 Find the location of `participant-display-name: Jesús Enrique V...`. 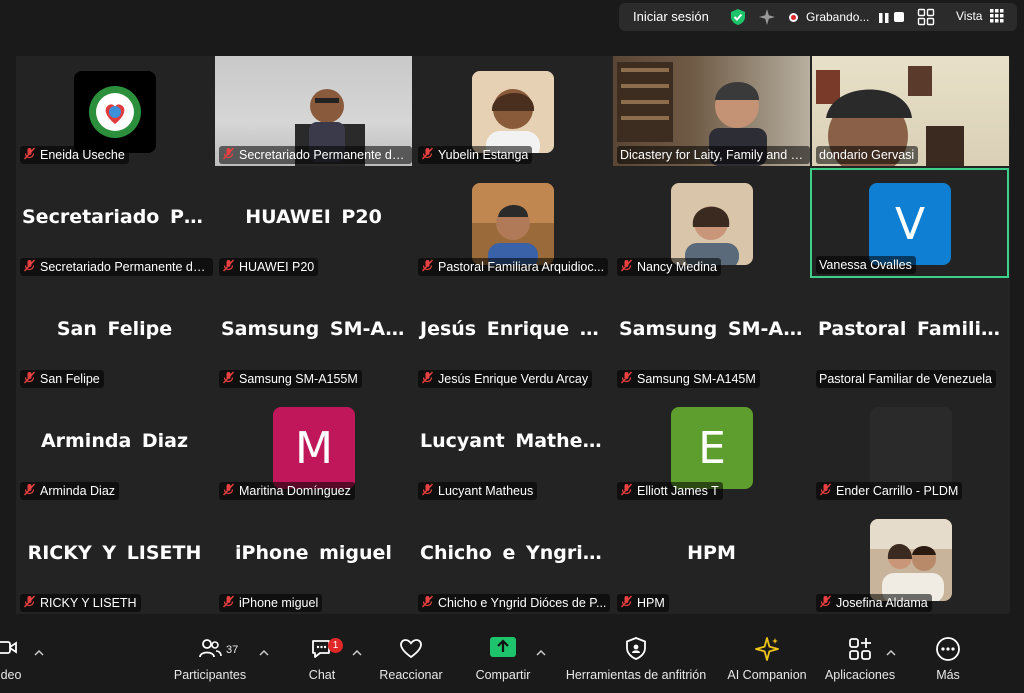

participant-display-name: Jesús Enrique V... is located at coordinates (515, 329).